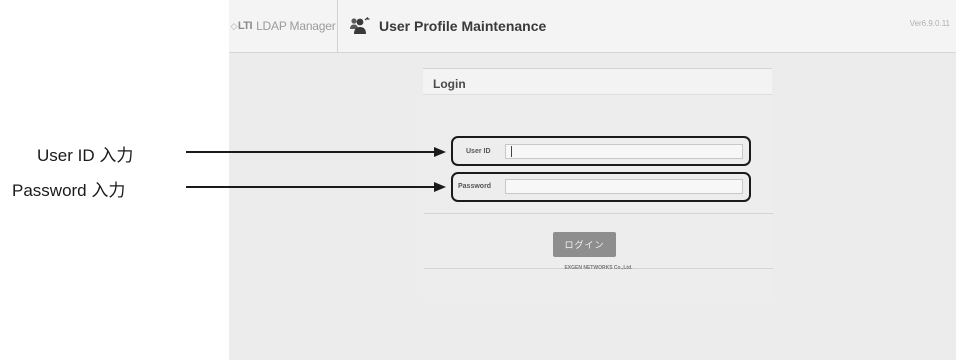  I want to click on login-button: ログイン, so click(584, 244).